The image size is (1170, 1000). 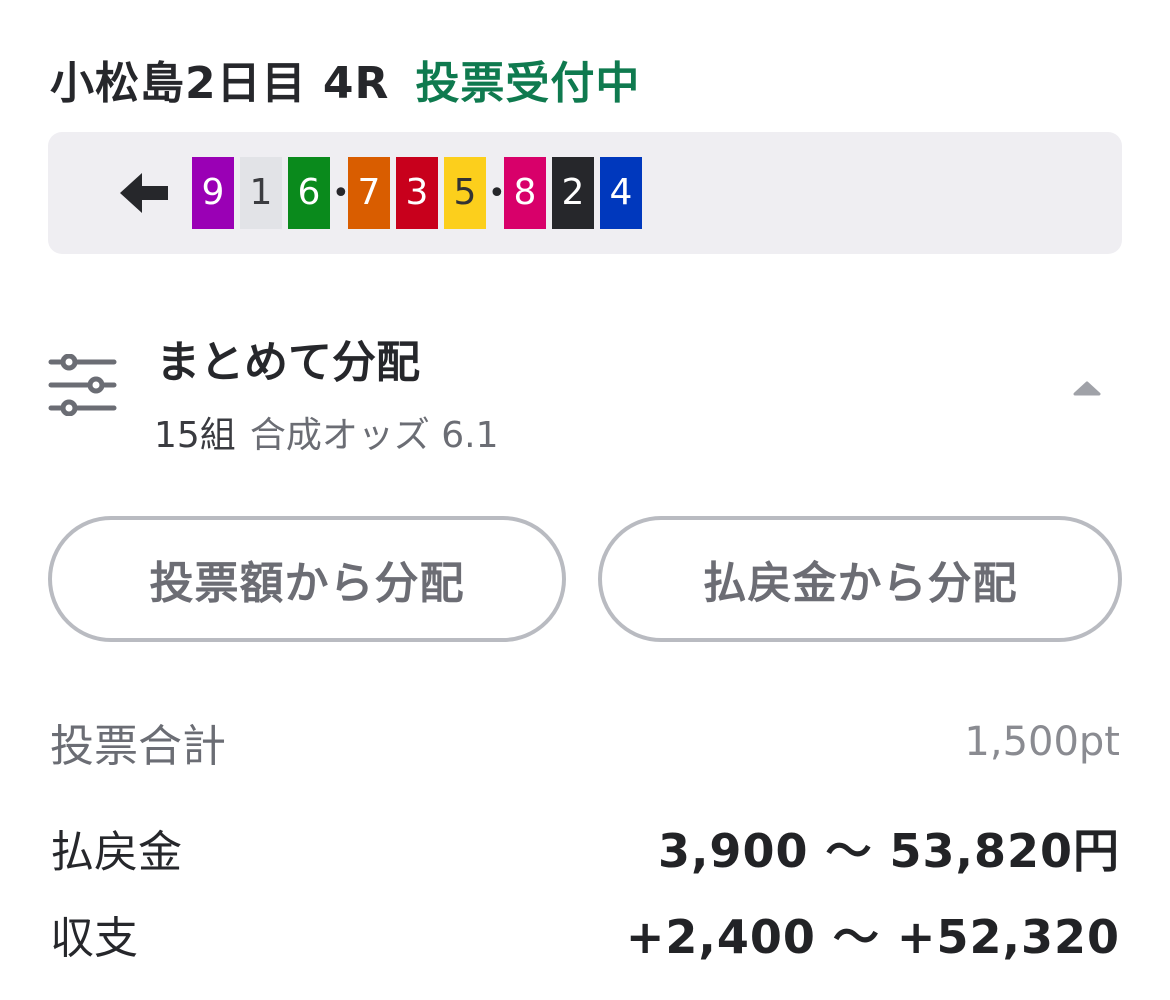 I want to click on arrow-left-icon, so click(x=144, y=193).